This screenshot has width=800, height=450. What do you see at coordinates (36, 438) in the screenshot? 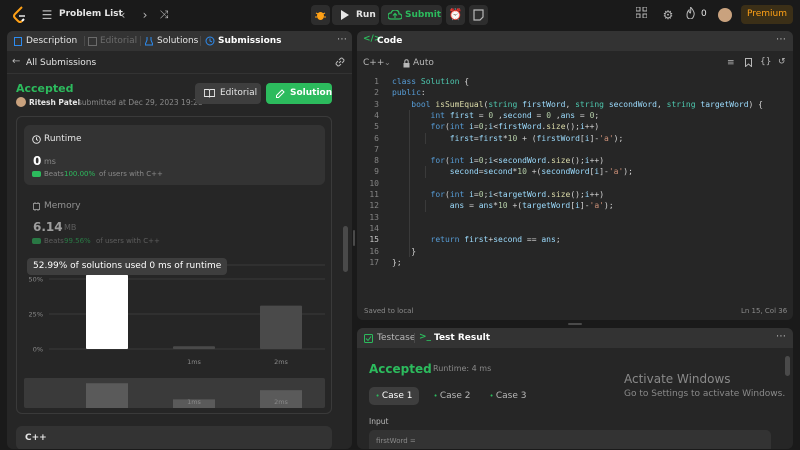
I see `code-language-label: C++` at bounding box center [36, 438].